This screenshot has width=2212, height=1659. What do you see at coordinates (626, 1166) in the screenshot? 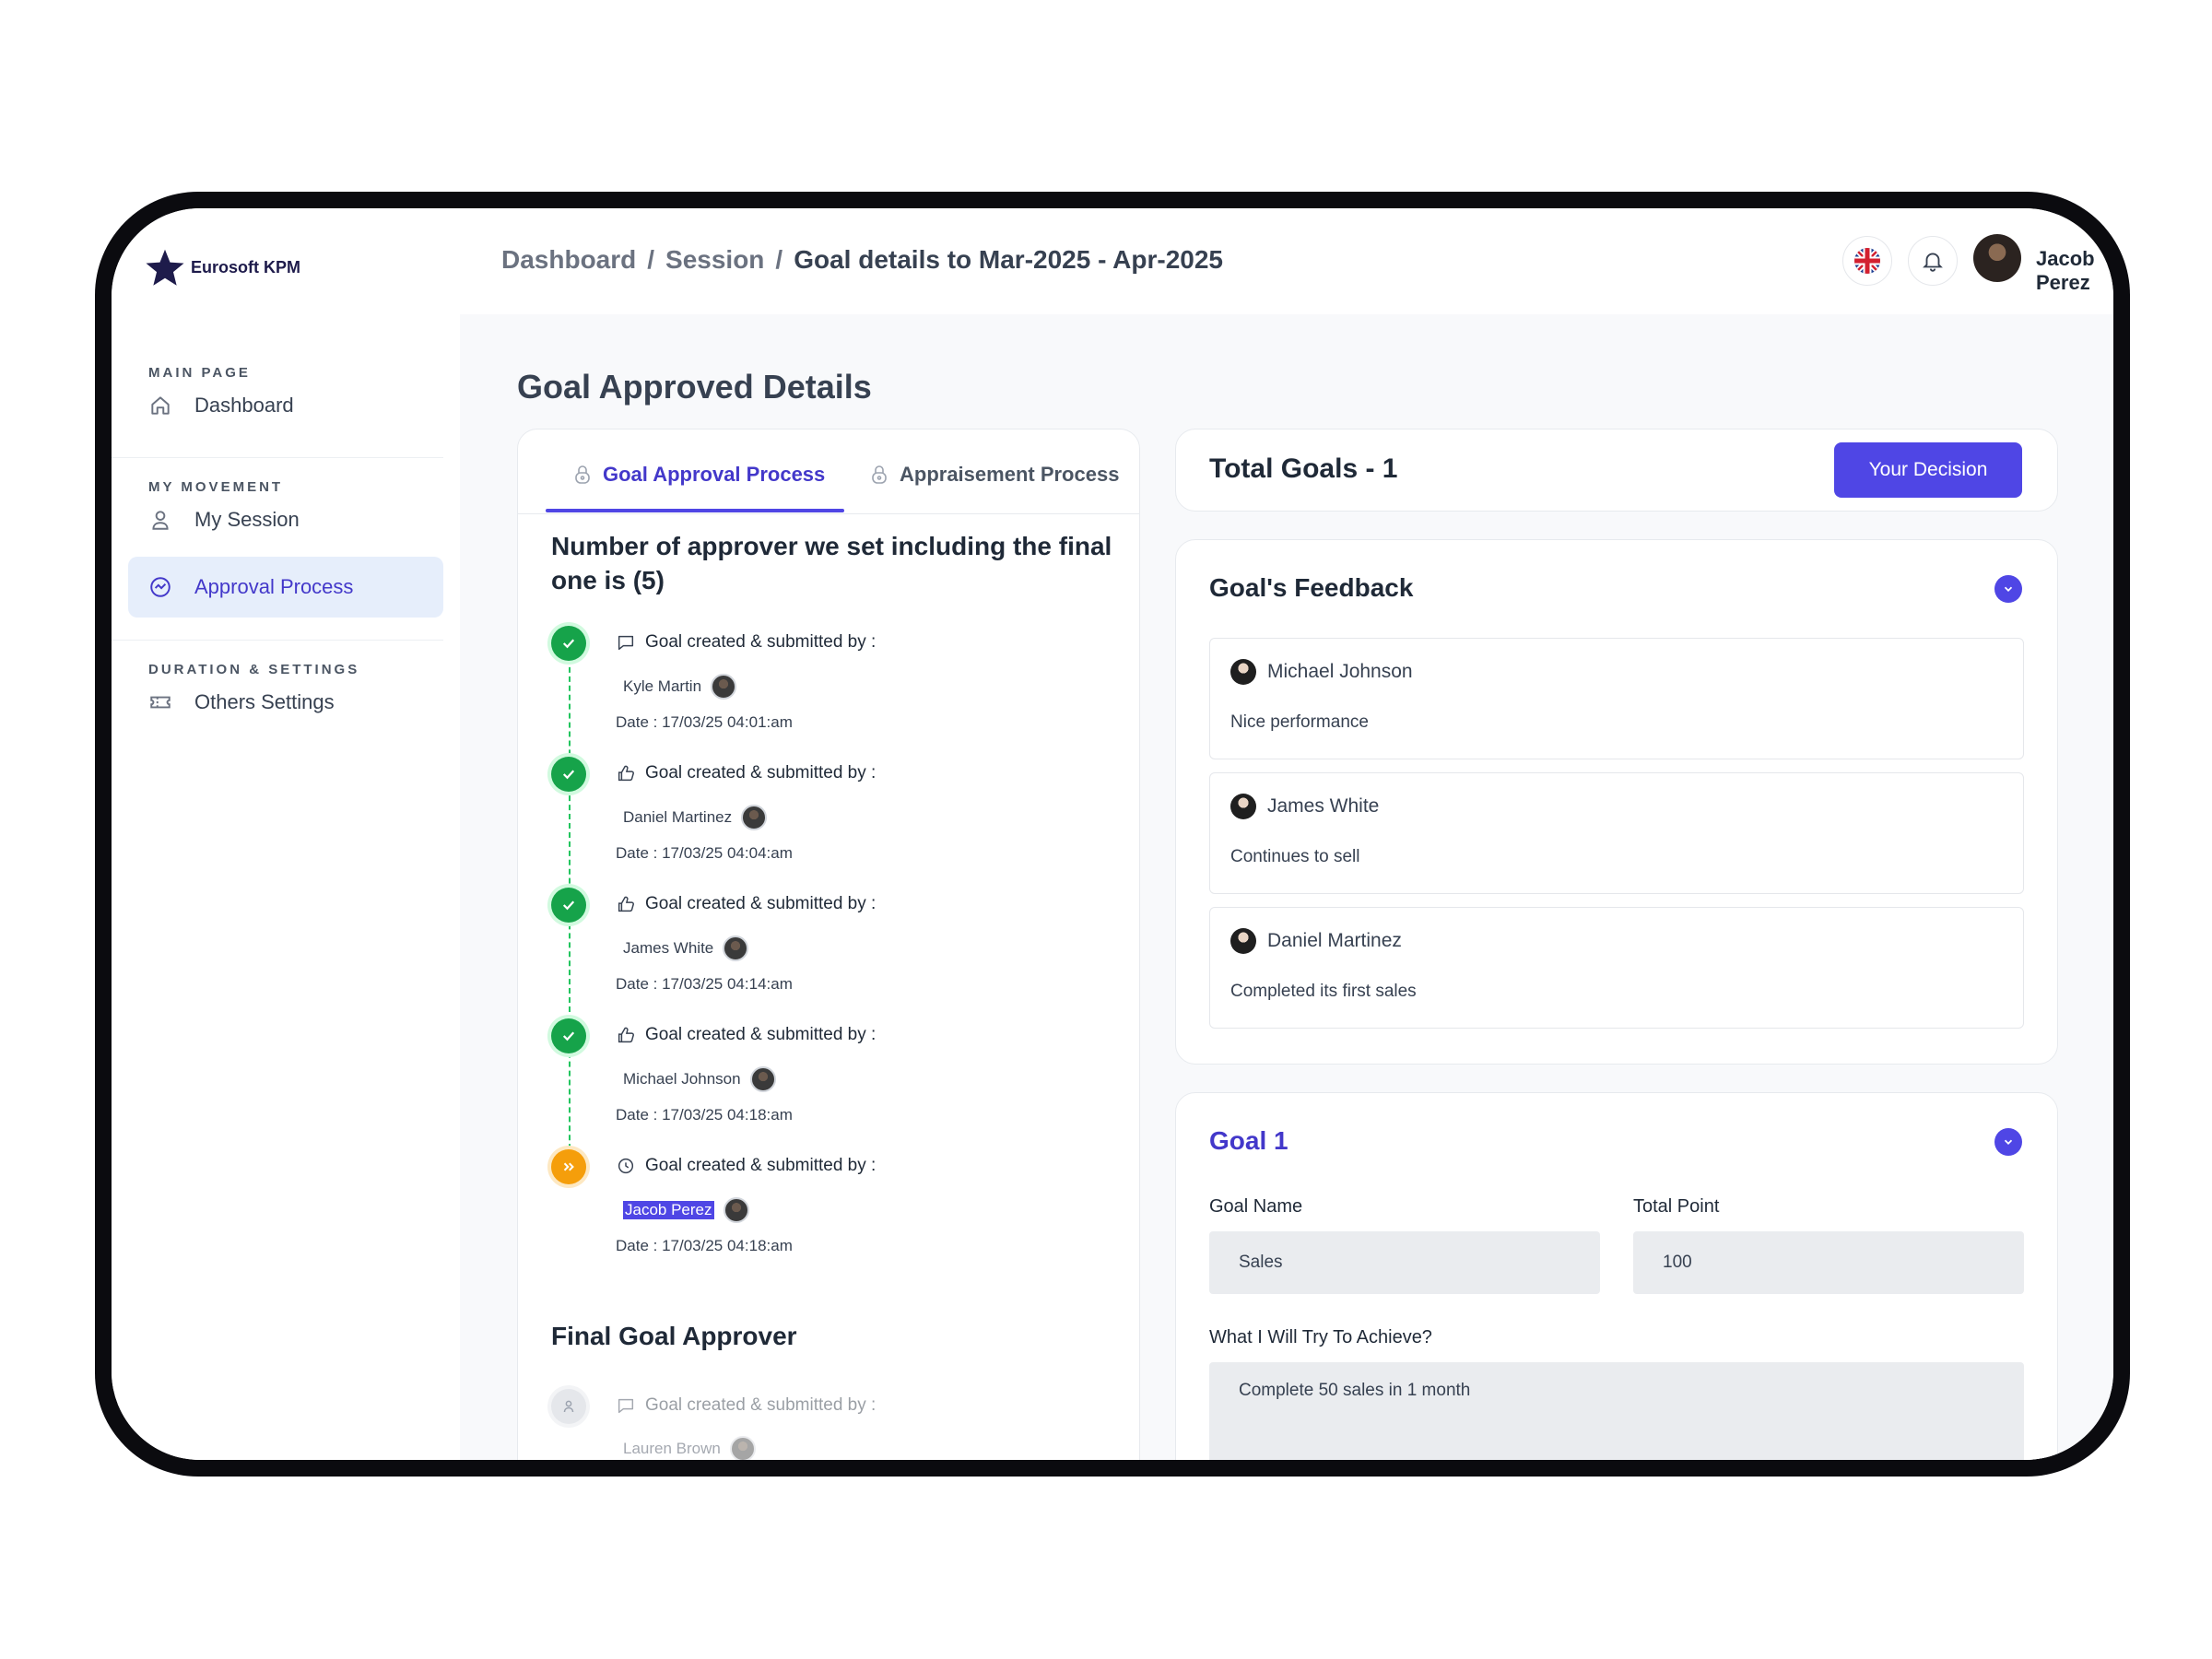
I see `clock-icon` at bounding box center [626, 1166].